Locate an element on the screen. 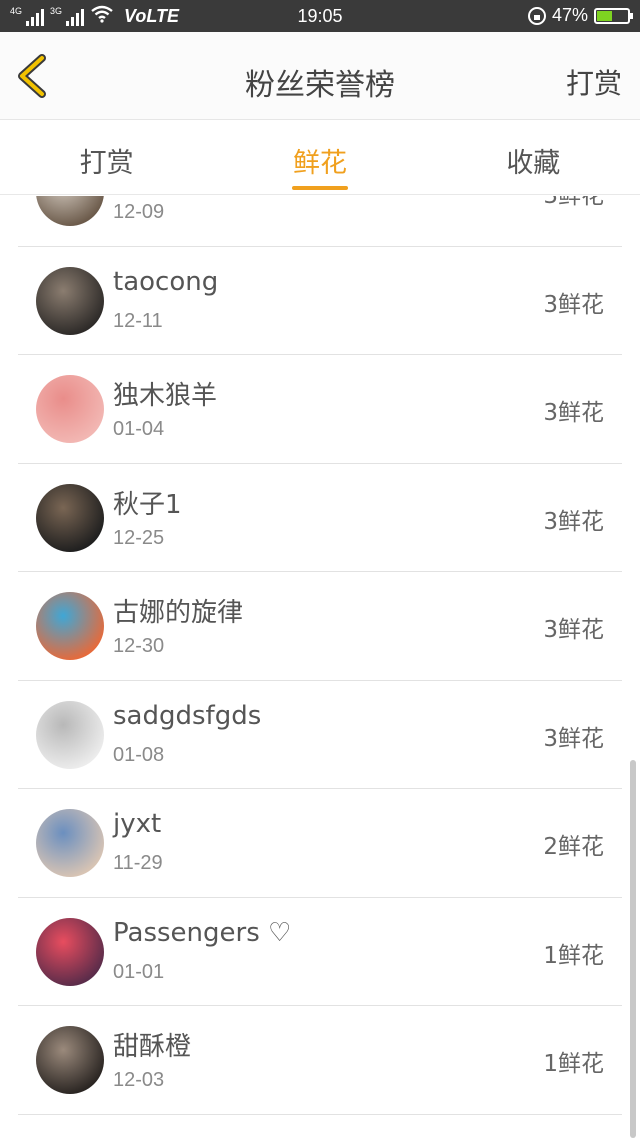  user-name: taocong is located at coordinates (166, 281).